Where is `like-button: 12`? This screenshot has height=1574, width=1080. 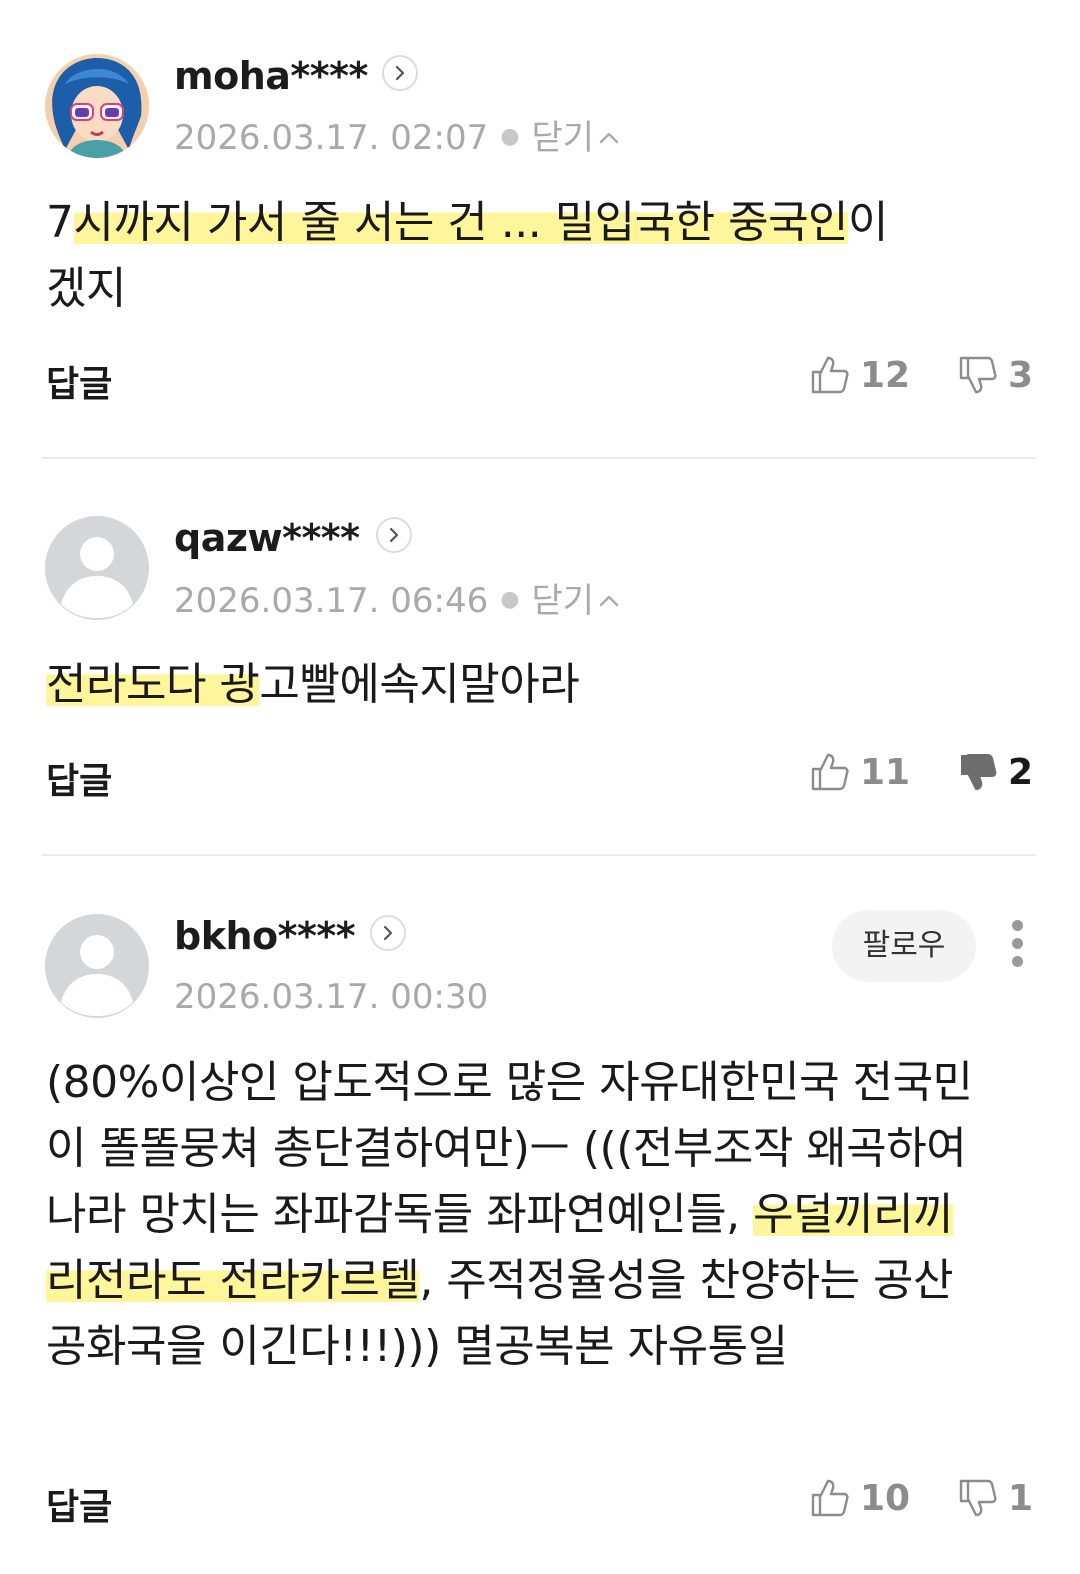 like-button: 12 is located at coordinates (860, 375).